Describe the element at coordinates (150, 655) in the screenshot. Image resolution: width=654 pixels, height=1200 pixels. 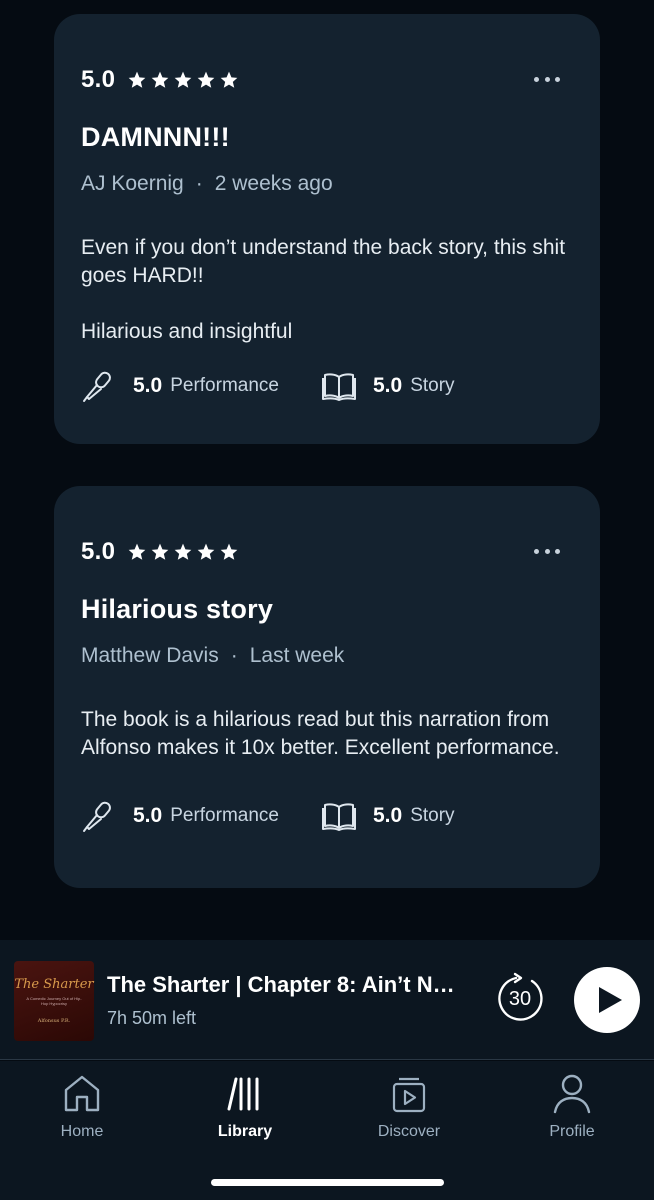
I see `review-author: Matthew Davis` at that location.